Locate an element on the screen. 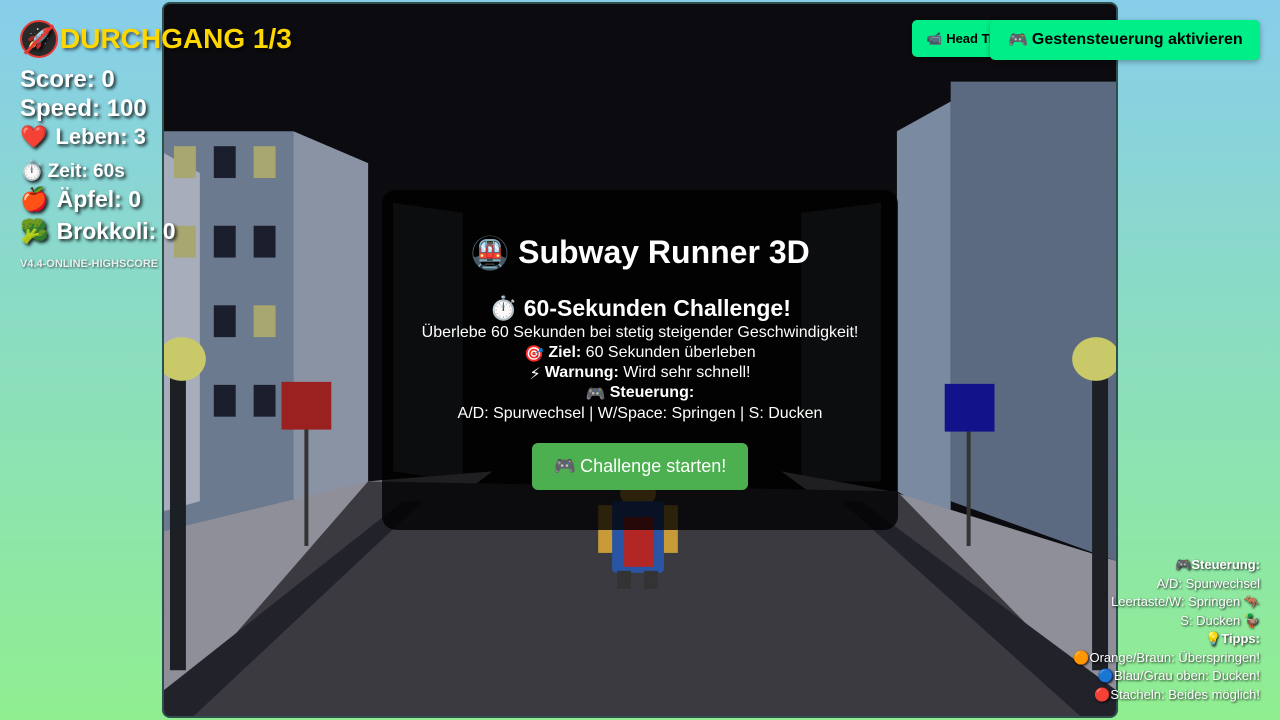  time-text: Zeit: 60s is located at coordinates (86, 171).